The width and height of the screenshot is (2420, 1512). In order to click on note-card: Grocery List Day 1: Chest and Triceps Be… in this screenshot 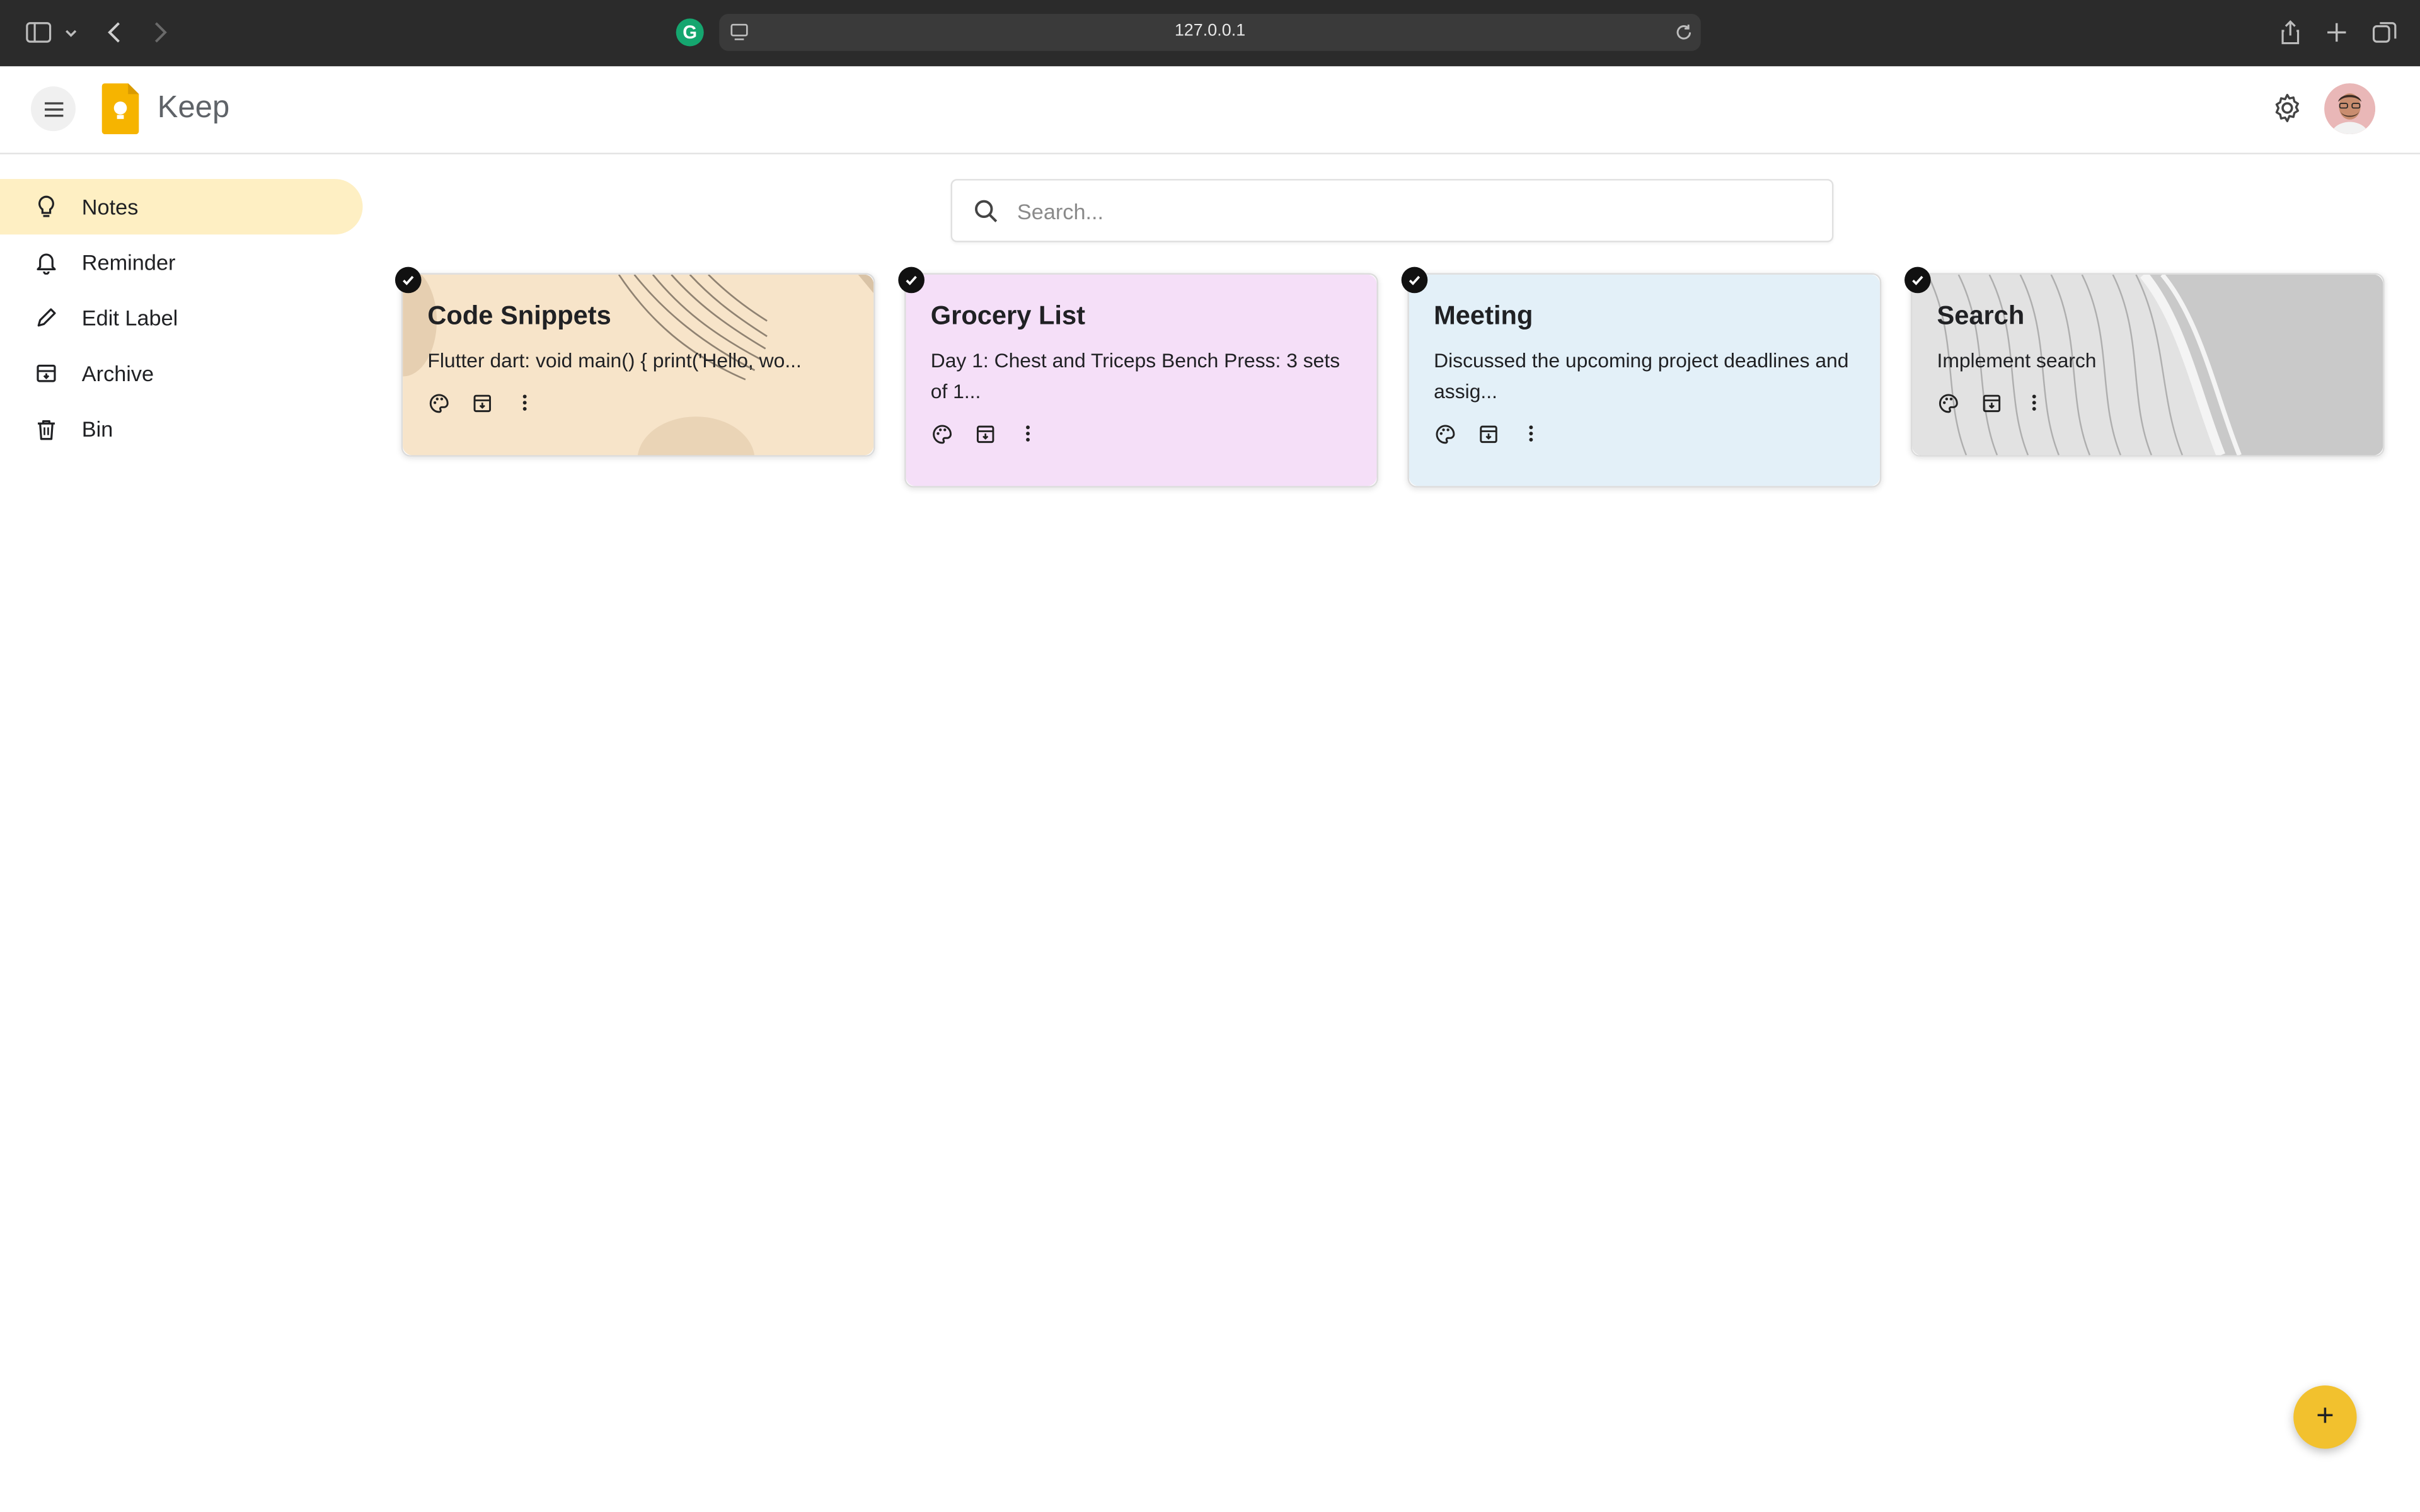, I will do `click(1138, 377)`.